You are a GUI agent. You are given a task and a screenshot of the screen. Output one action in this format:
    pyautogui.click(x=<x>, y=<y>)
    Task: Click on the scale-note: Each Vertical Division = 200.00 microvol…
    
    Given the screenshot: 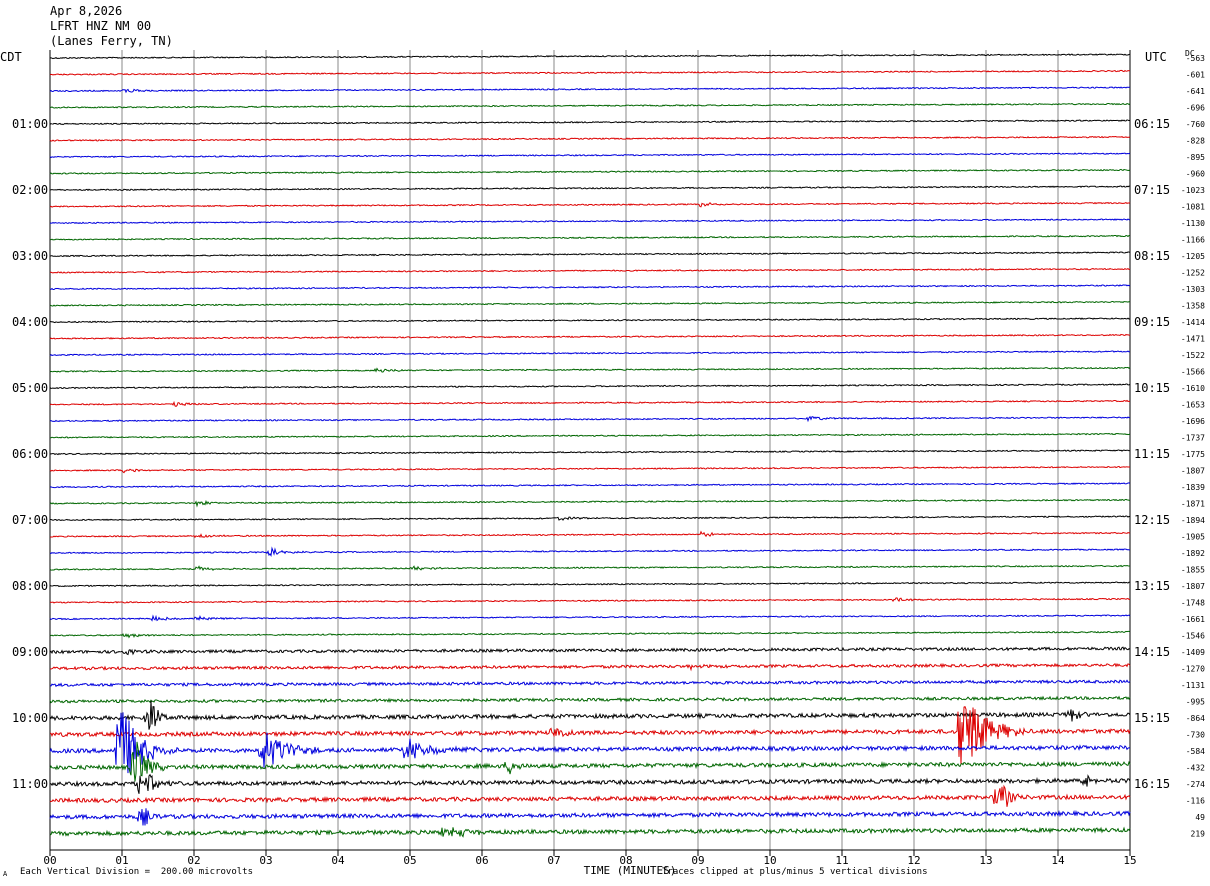 What is the action you would take?
    pyautogui.click(x=136, y=872)
    